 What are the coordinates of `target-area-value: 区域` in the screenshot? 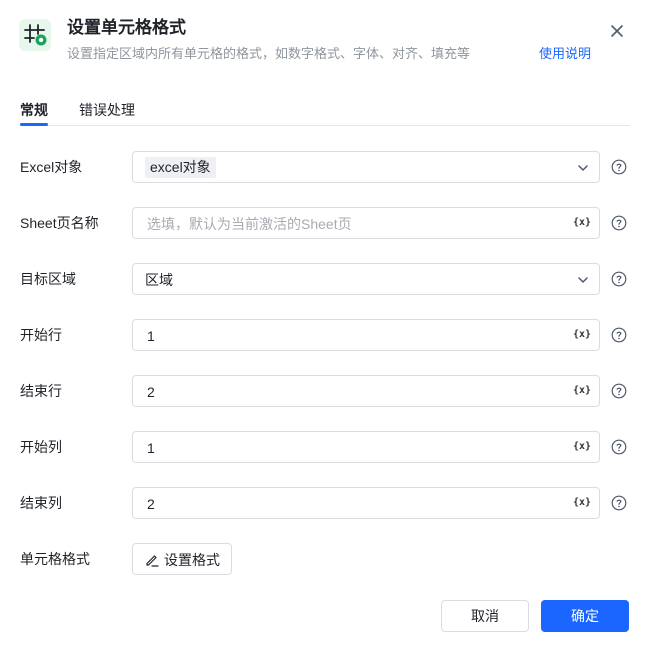 It's located at (159, 280).